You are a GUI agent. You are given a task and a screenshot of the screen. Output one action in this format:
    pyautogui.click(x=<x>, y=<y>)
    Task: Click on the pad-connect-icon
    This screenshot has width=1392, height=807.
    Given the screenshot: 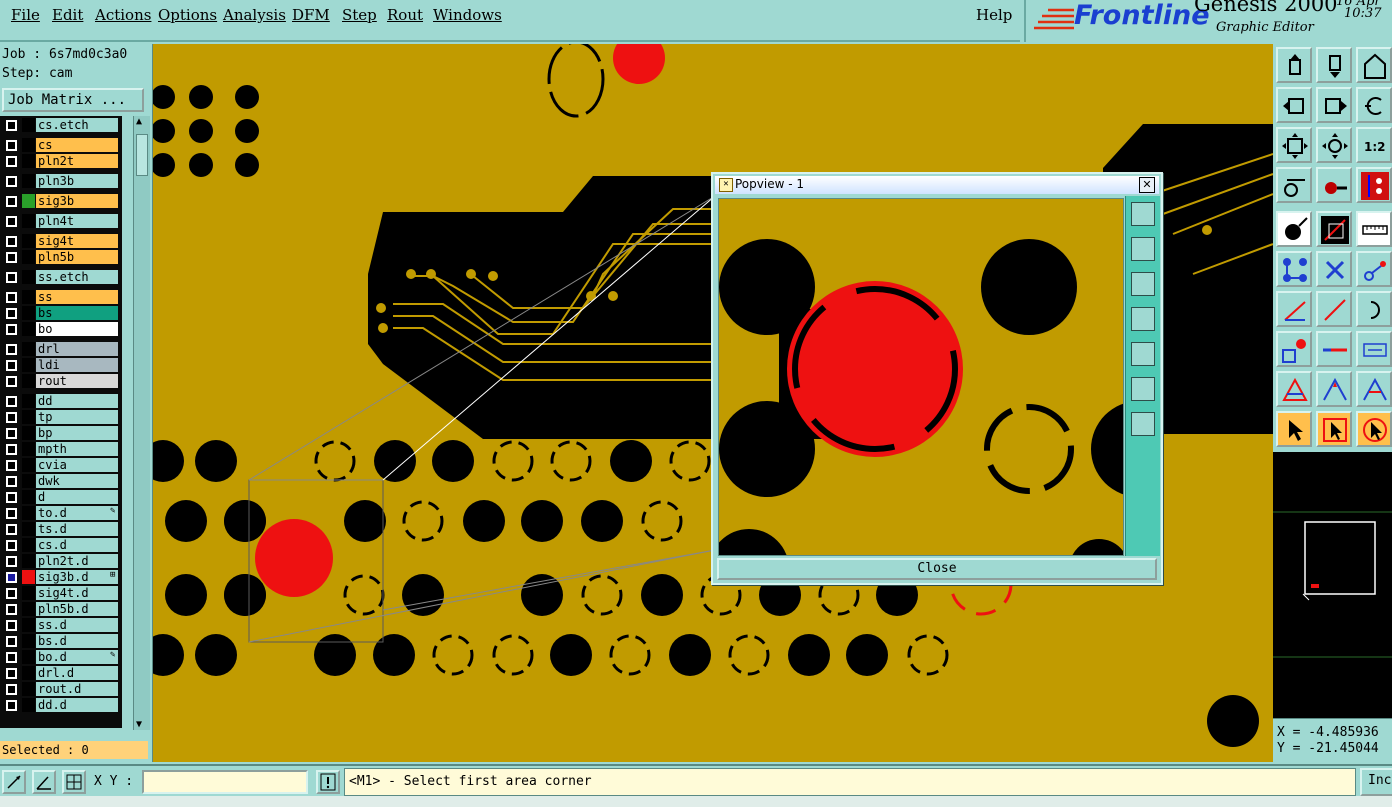 What is the action you would take?
    pyautogui.click(x=1334, y=185)
    